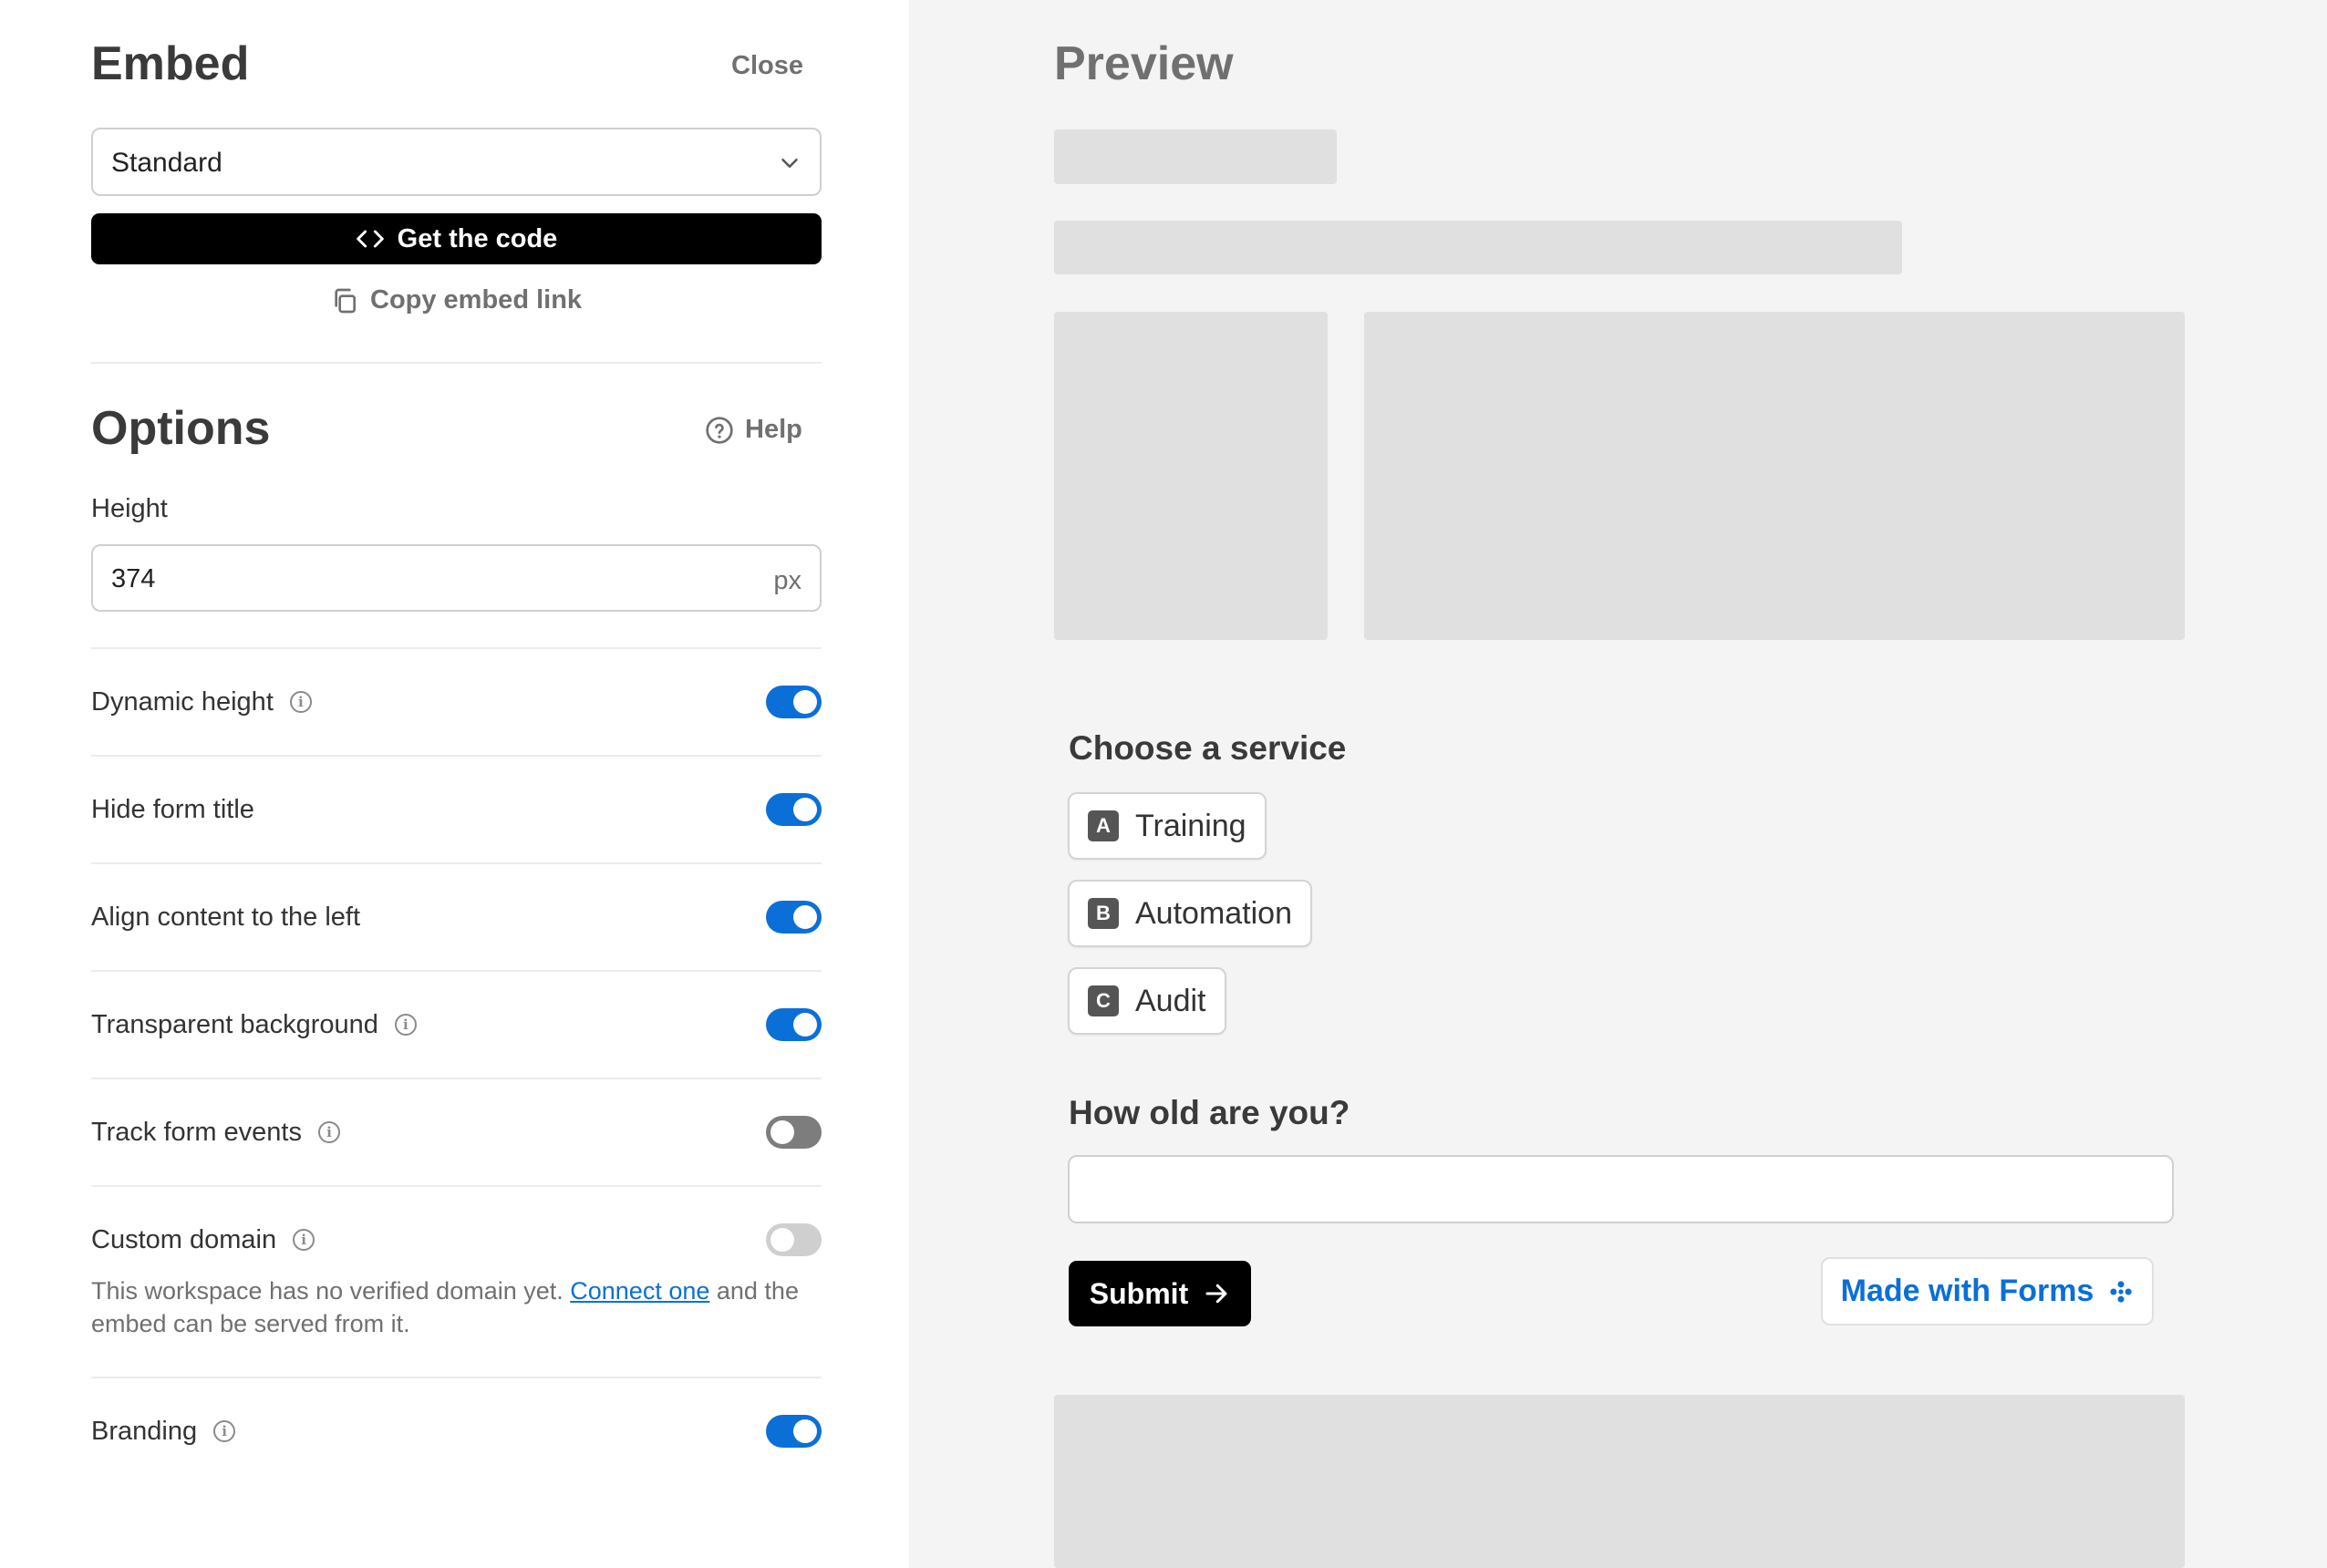  I want to click on question-service: Choose a service, so click(1208, 748).